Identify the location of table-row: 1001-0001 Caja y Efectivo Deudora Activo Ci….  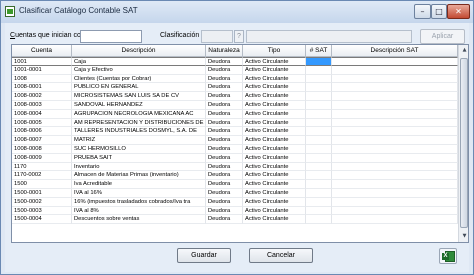
(235, 70).